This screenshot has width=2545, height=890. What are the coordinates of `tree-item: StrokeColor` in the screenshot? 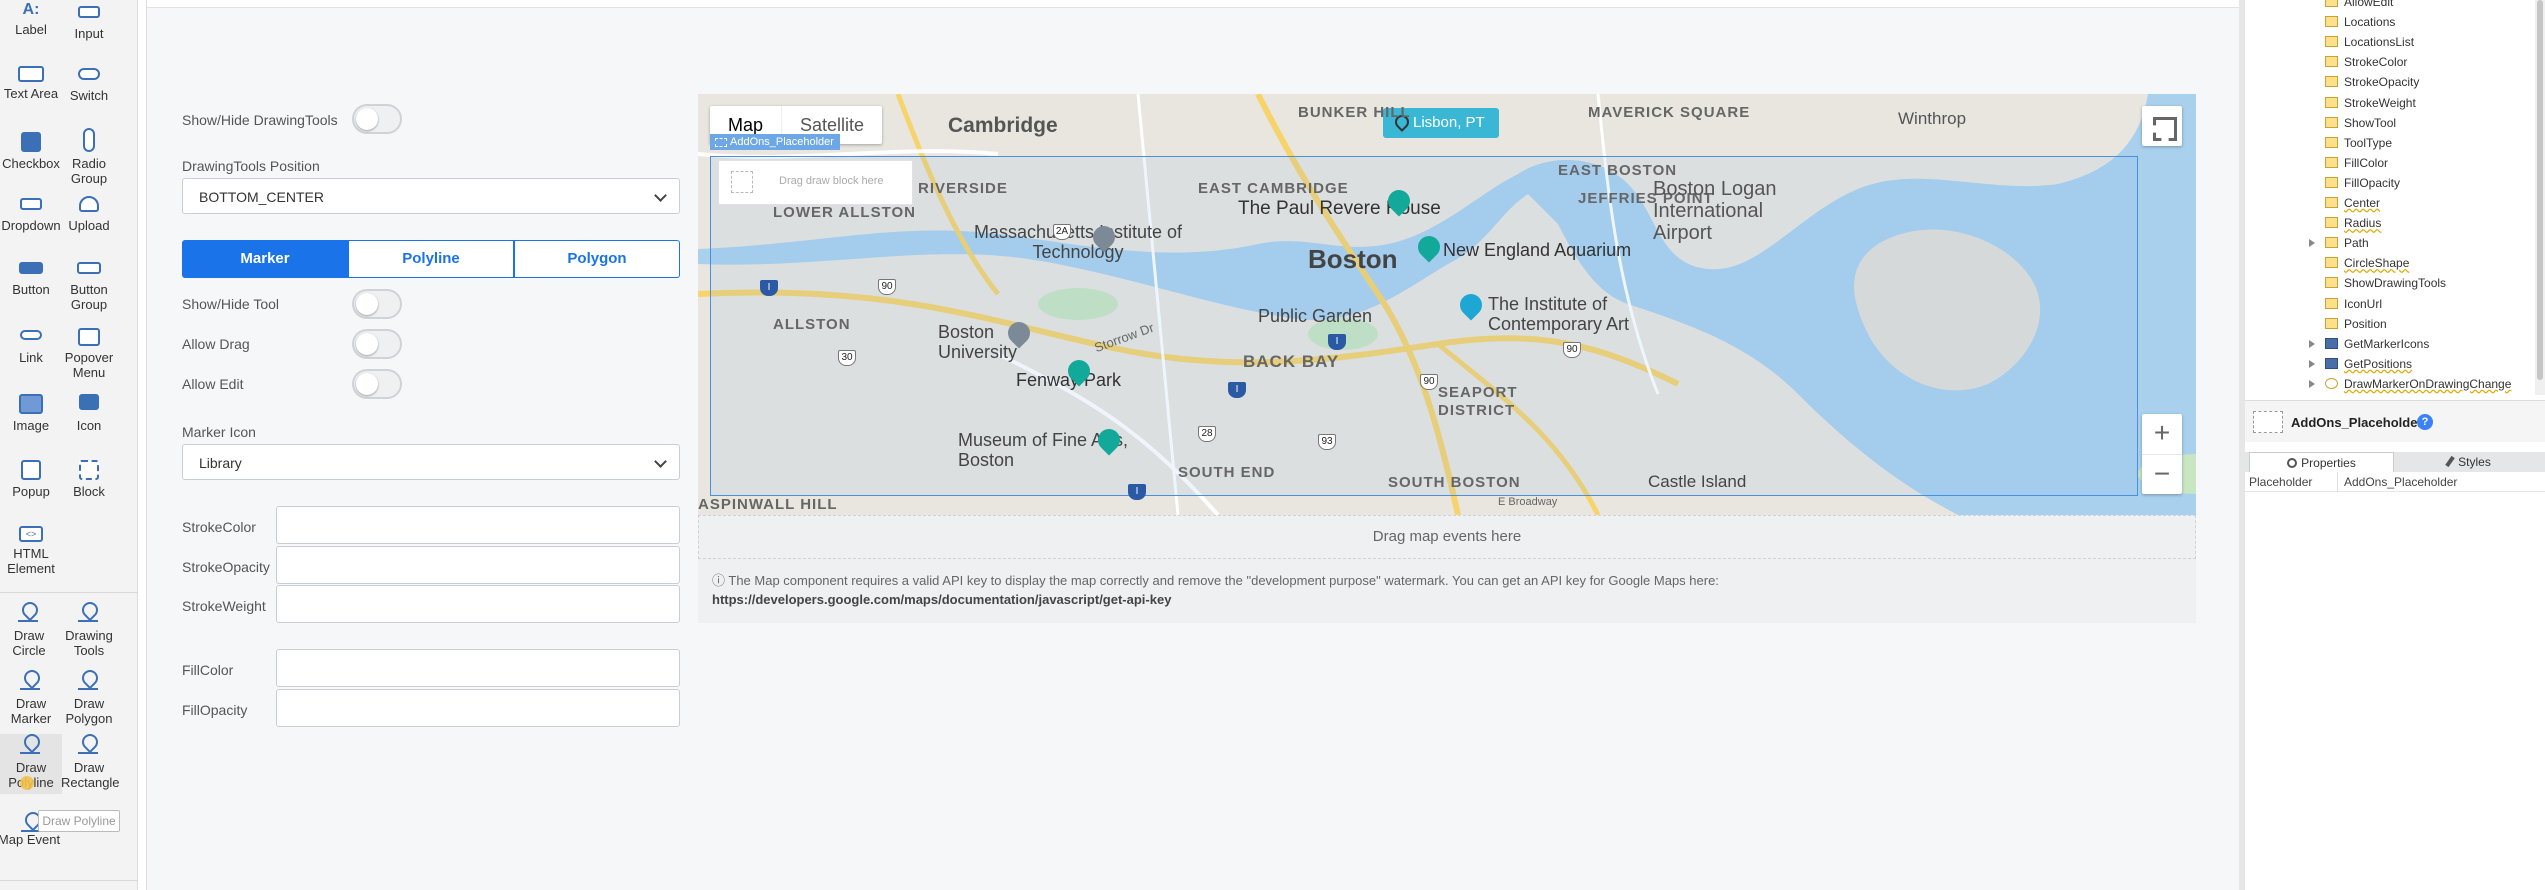 It's located at (2366, 62).